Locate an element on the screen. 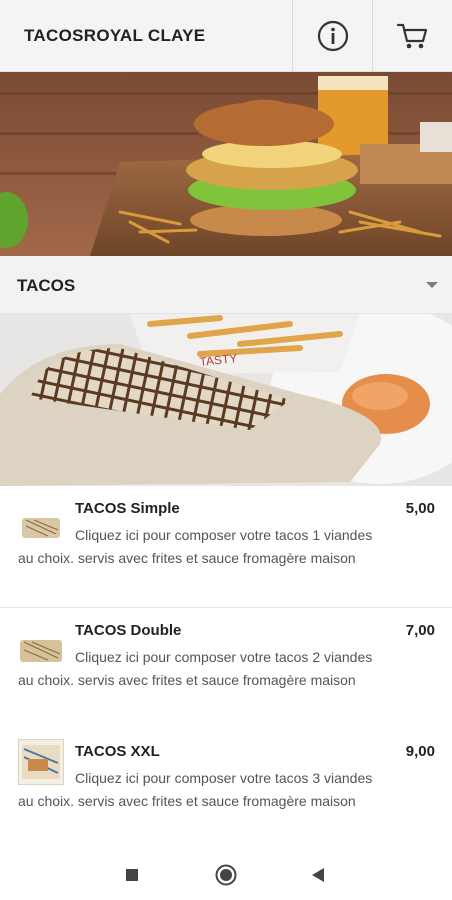 The height and width of the screenshot is (900, 452). info-icon is located at coordinates (332, 36).